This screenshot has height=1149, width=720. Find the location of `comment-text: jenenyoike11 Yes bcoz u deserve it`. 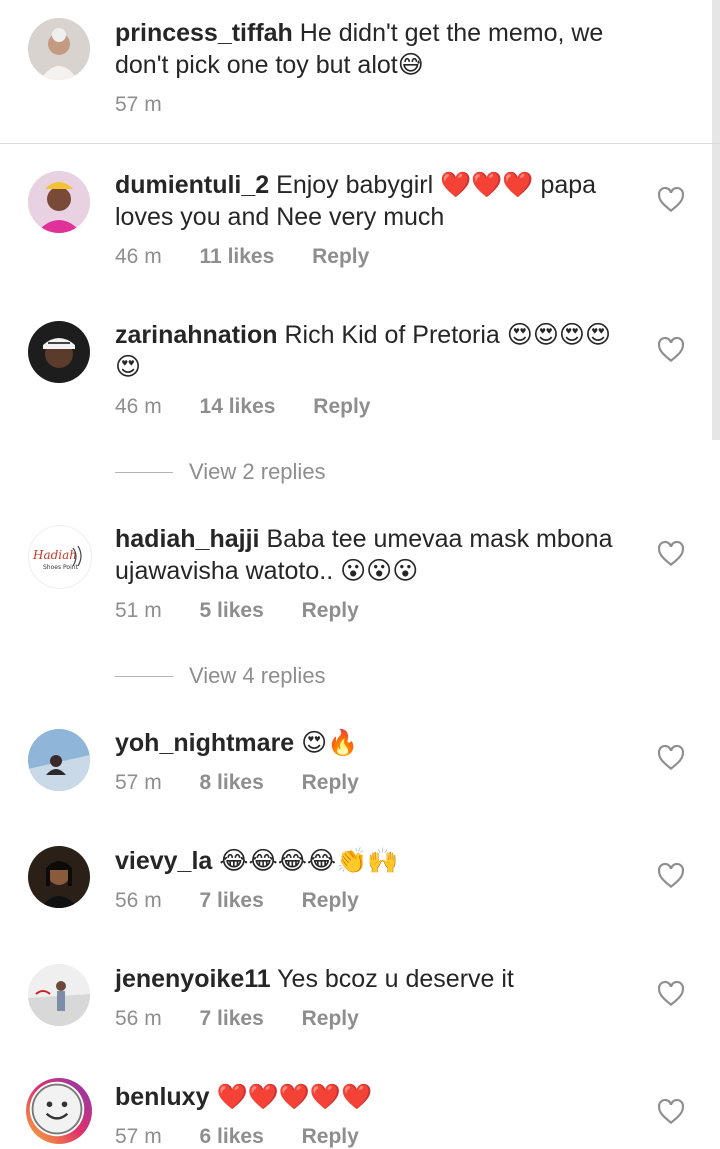

comment-text: jenenyoike11 Yes bcoz u deserve it is located at coordinates (375, 979).